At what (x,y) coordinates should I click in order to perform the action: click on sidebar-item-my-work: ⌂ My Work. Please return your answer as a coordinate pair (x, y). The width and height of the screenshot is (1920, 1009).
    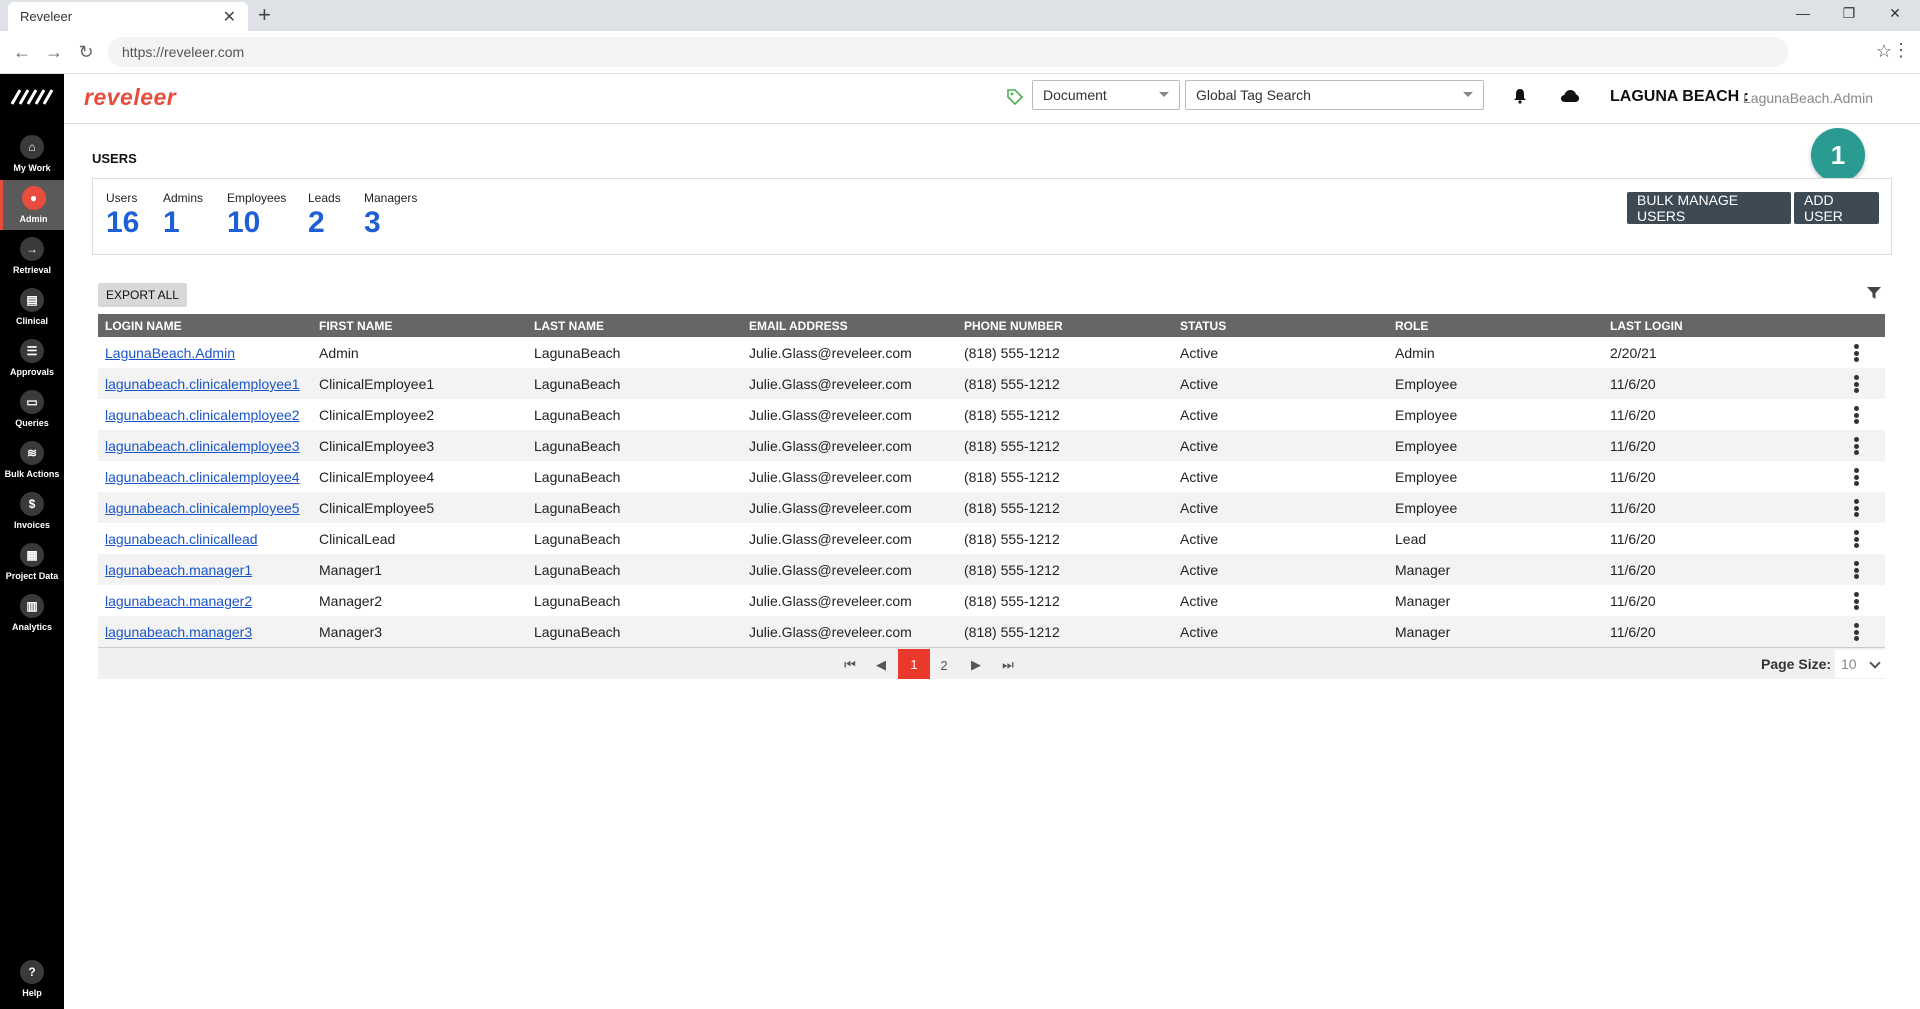
    Looking at the image, I should click on (32, 154).